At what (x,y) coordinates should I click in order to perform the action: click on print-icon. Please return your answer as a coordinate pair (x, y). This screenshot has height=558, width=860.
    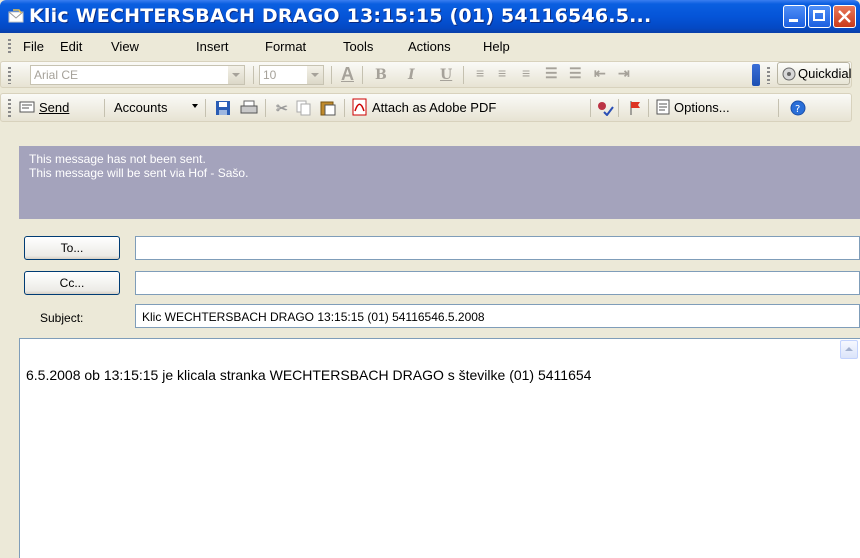
    Looking at the image, I should click on (249, 108).